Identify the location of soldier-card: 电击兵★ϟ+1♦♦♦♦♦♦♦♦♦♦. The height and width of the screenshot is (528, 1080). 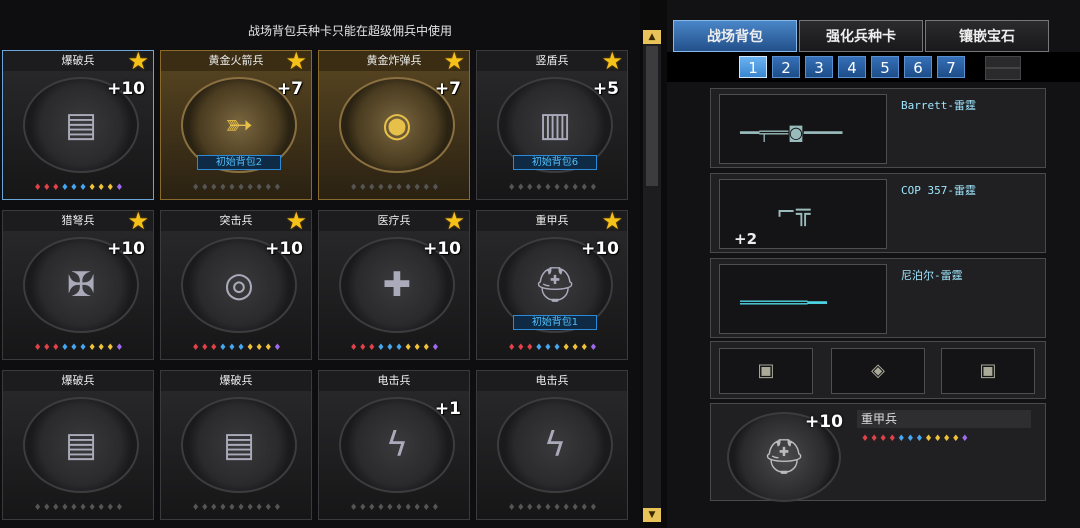
(394, 445).